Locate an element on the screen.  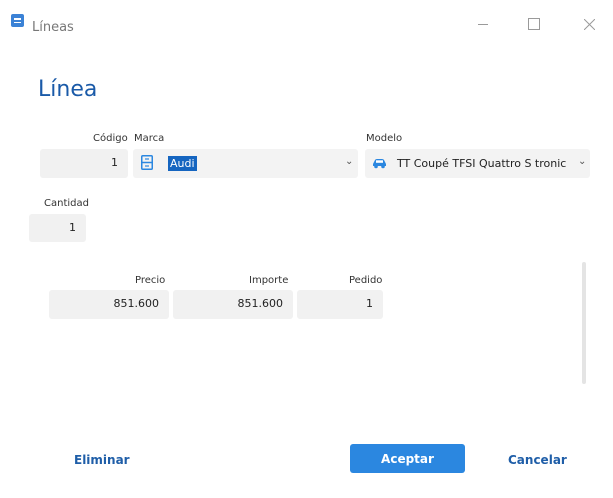
car-icon is located at coordinates (379, 164).